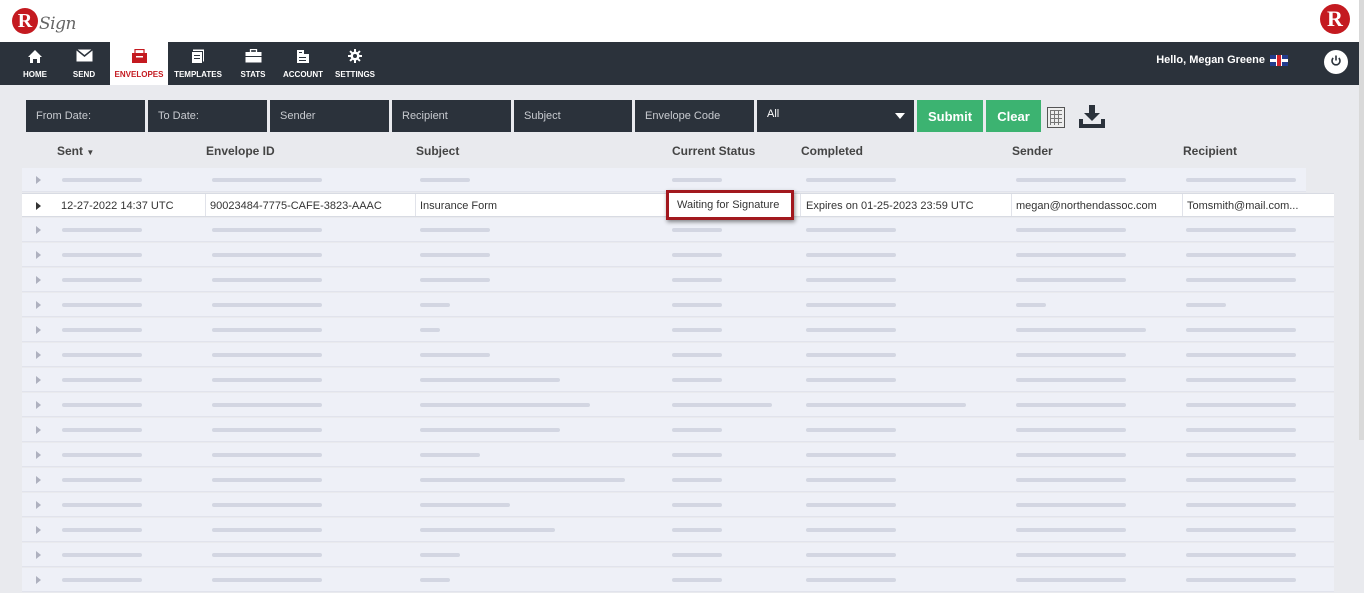  I want to click on rsign-logo: R Sign, so click(44, 21).